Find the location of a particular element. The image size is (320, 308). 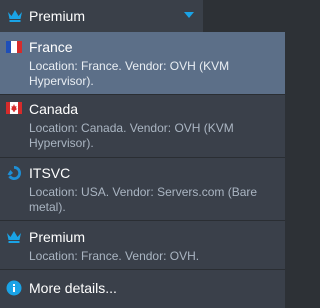

region-option-premium: Premium Location: France. Vendor: OVH. is located at coordinates (142, 245).